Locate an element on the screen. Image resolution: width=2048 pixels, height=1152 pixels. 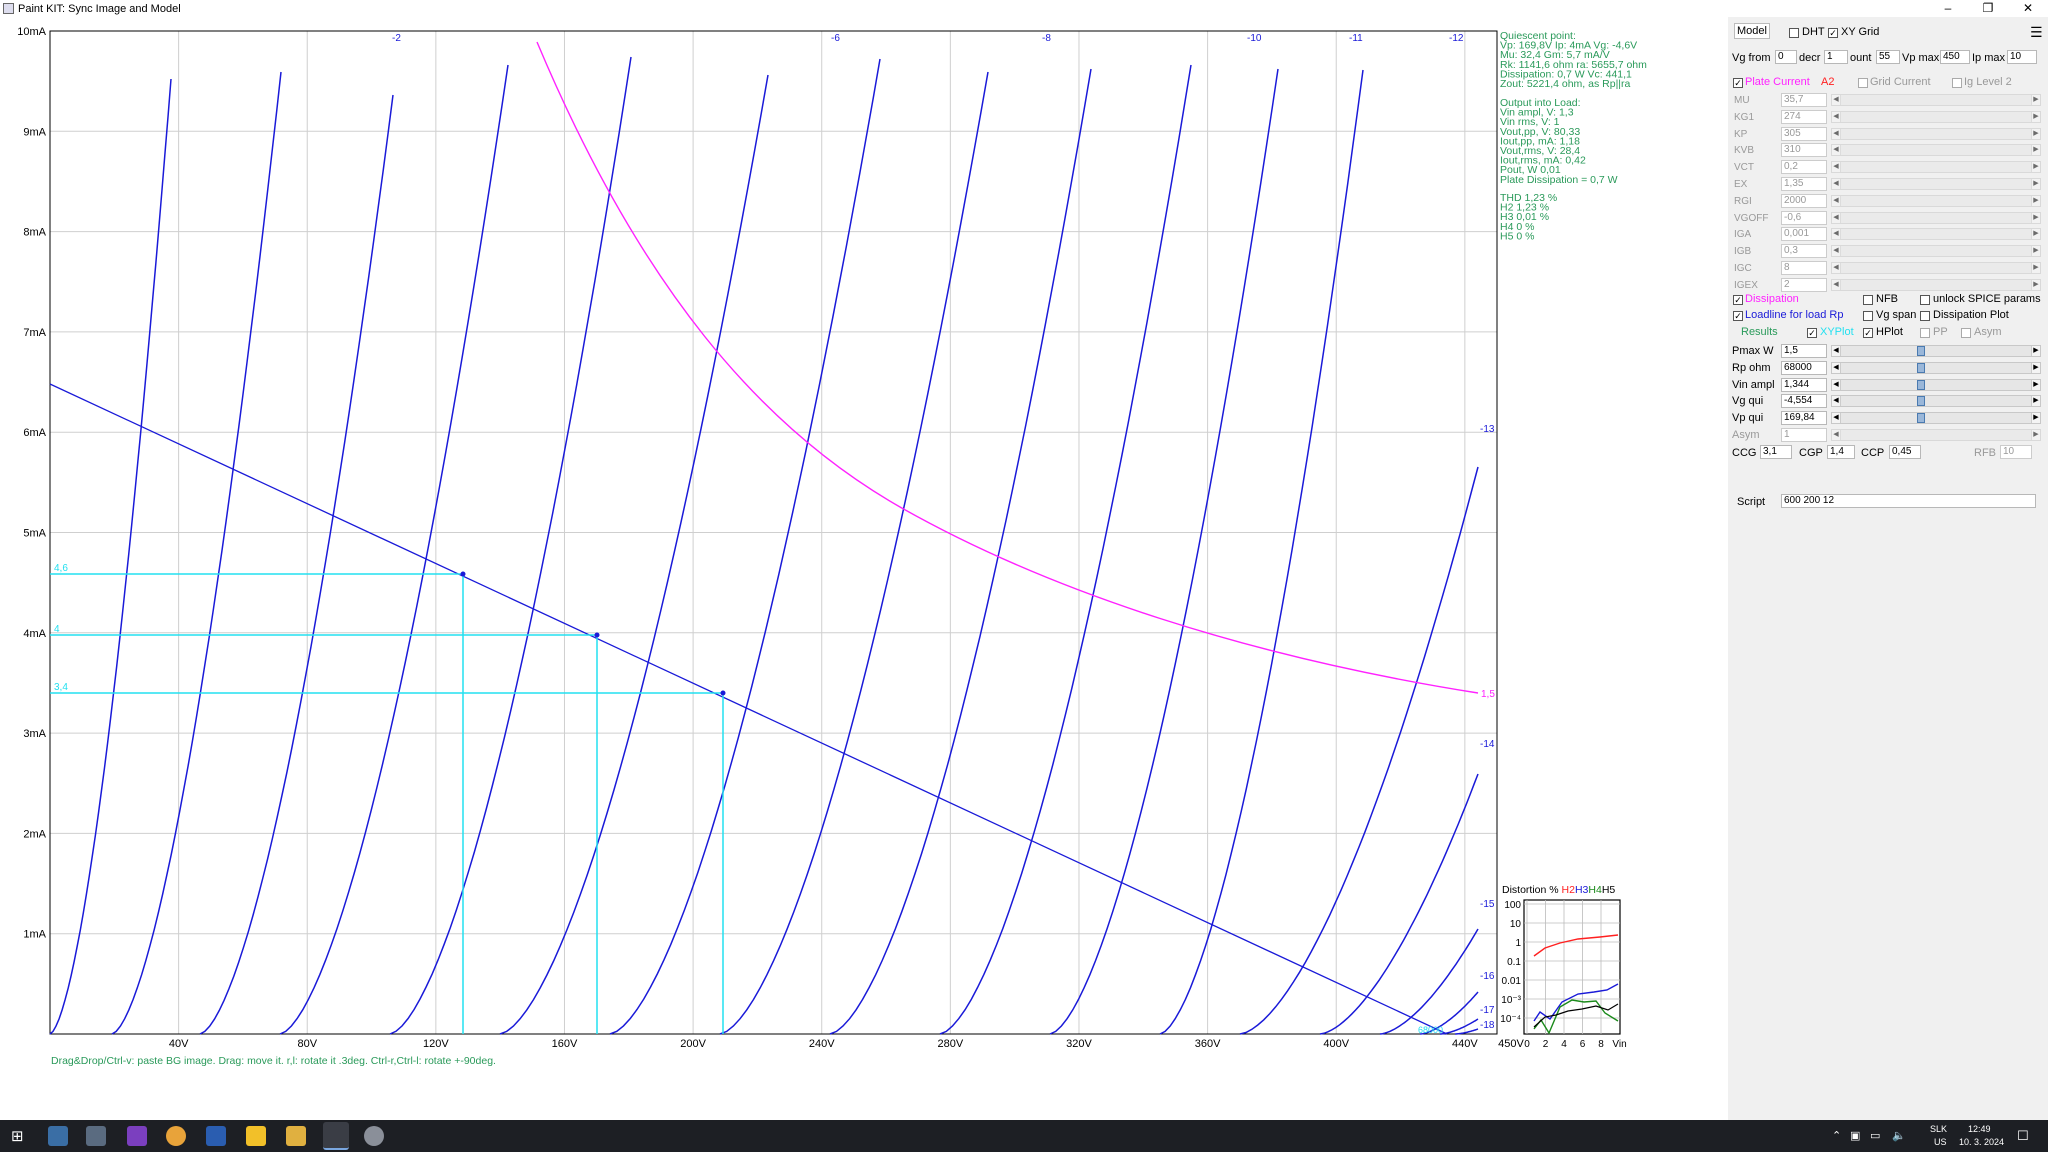
calculator-icon is located at coordinates (58, 1136).